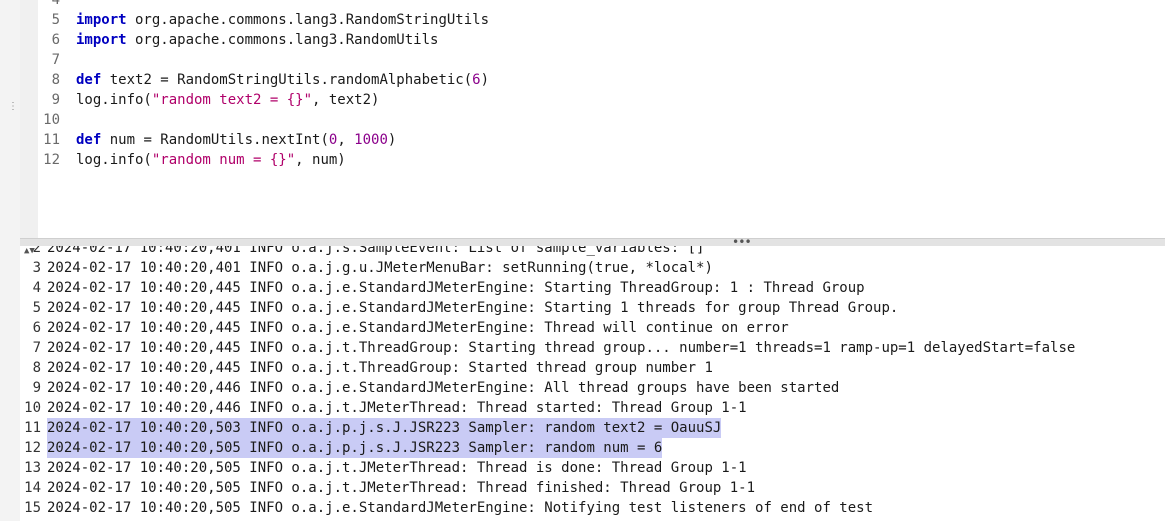 This screenshot has width=1165, height=521. What do you see at coordinates (32, 508) in the screenshot?
I see `log-line-number: 15` at bounding box center [32, 508].